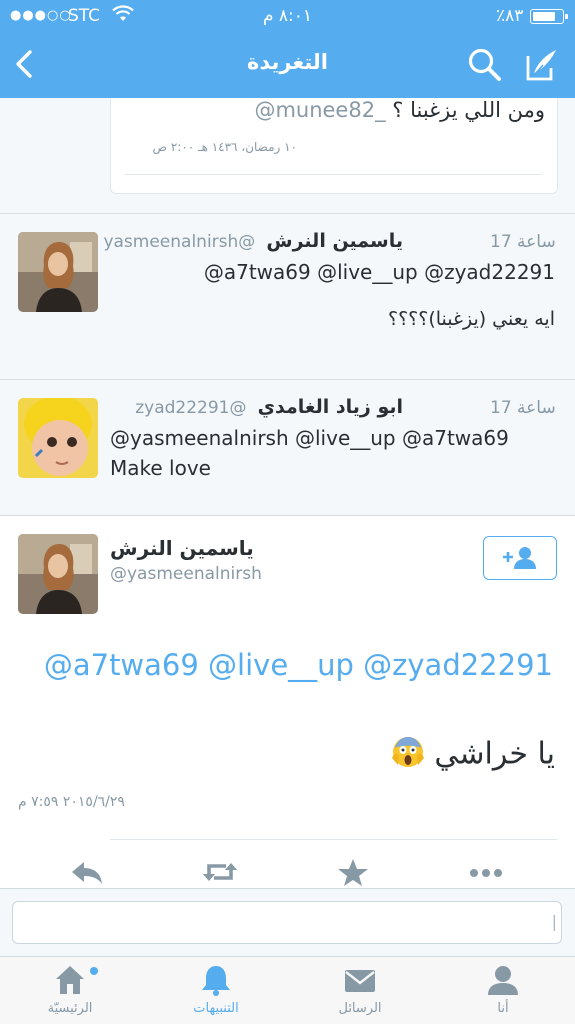 Image resolution: width=575 pixels, height=1024 pixels. I want to click on reply-mentions: @yasmeenalnirsh @live__up @a7twa69, so click(309, 438).